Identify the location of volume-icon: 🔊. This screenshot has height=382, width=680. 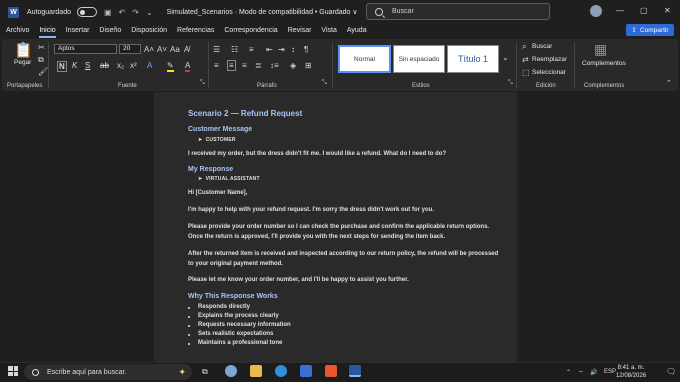
(593, 372).